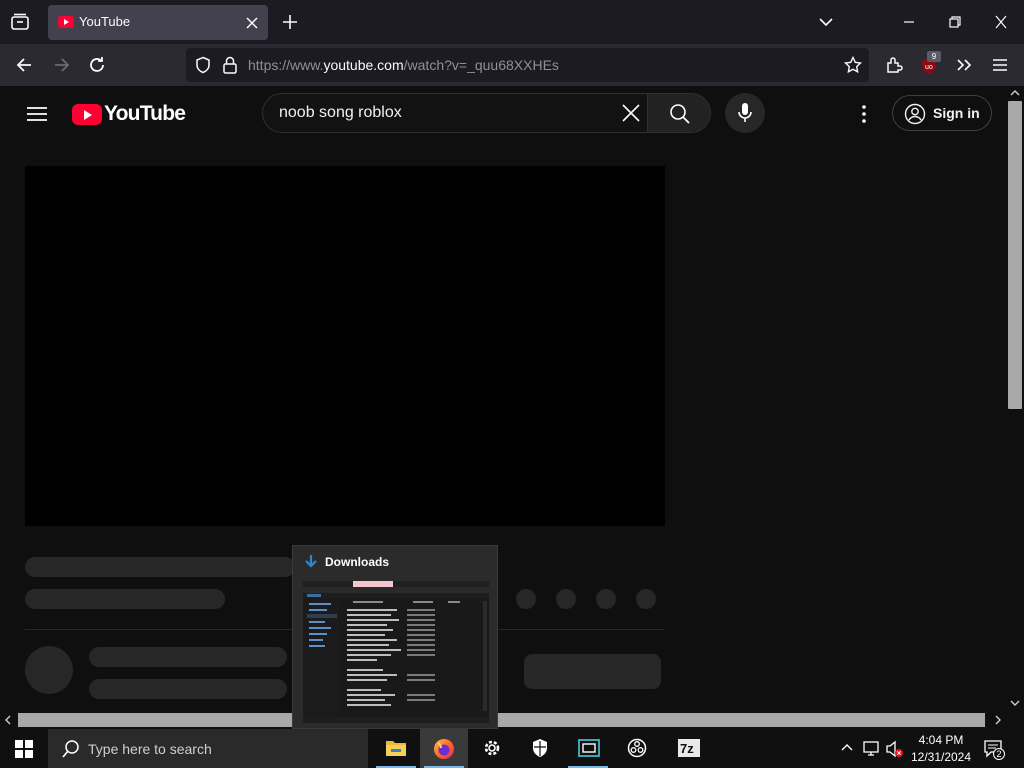 This screenshot has width=1024, height=768. I want to click on 7zip-icon: 7z, so click(689, 748).